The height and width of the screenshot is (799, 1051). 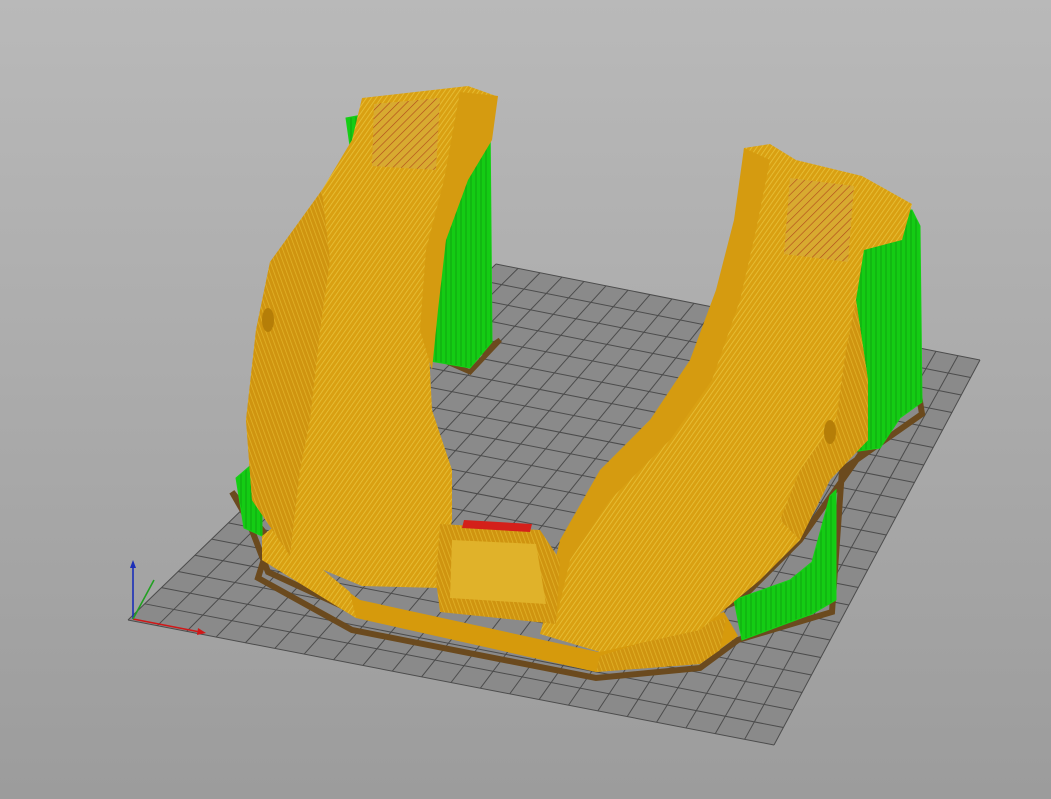 What do you see at coordinates (133, 564) in the screenshot?
I see `z-axis-arrow-icon` at bounding box center [133, 564].